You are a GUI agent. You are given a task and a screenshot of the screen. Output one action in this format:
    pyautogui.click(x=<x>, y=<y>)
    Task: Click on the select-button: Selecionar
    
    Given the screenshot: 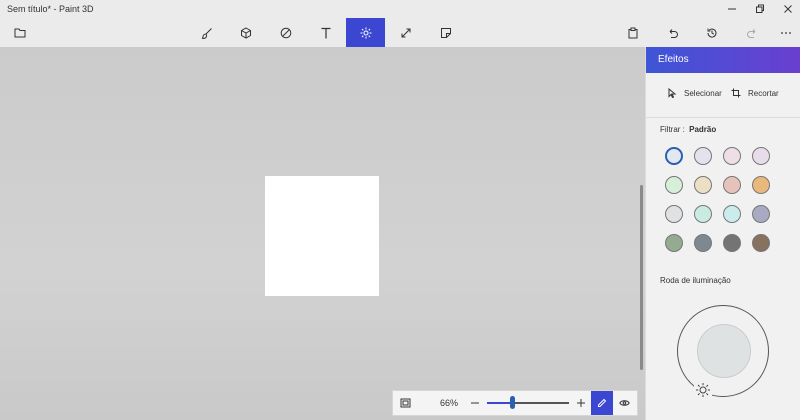 What is the action you would take?
    pyautogui.click(x=695, y=93)
    